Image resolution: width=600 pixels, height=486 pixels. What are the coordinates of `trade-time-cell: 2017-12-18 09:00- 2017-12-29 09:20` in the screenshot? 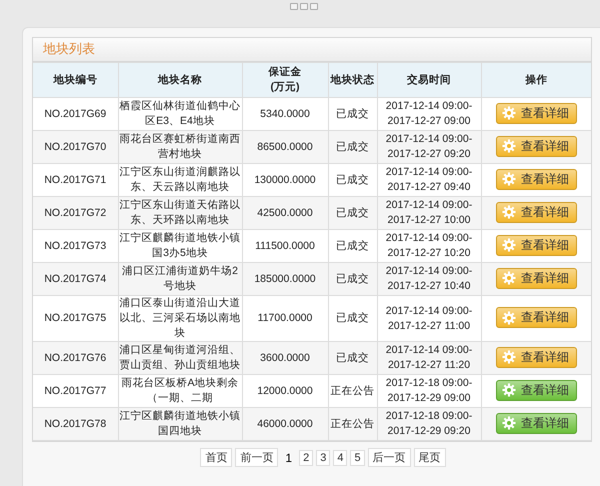 It's located at (429, 424).